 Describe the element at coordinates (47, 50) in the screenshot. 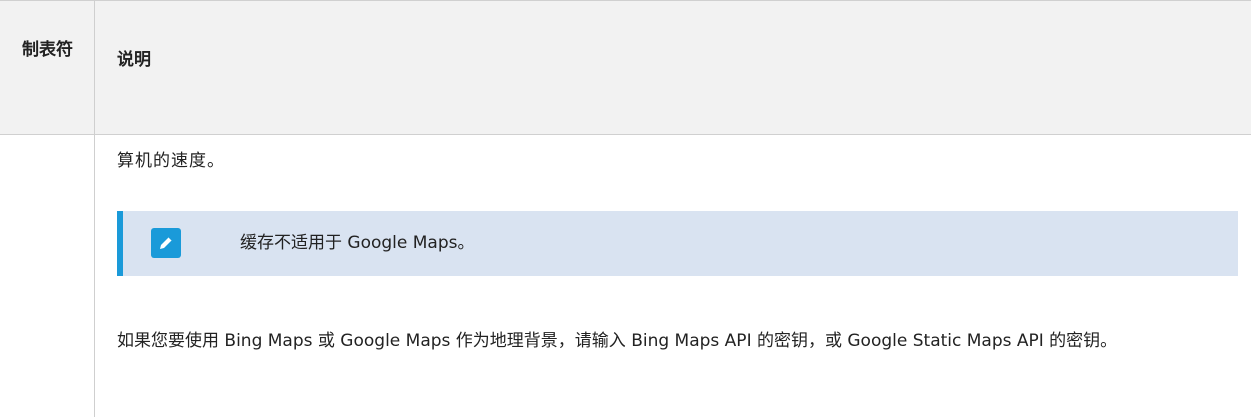

I see `column-header-tab: 制表符` at that location.